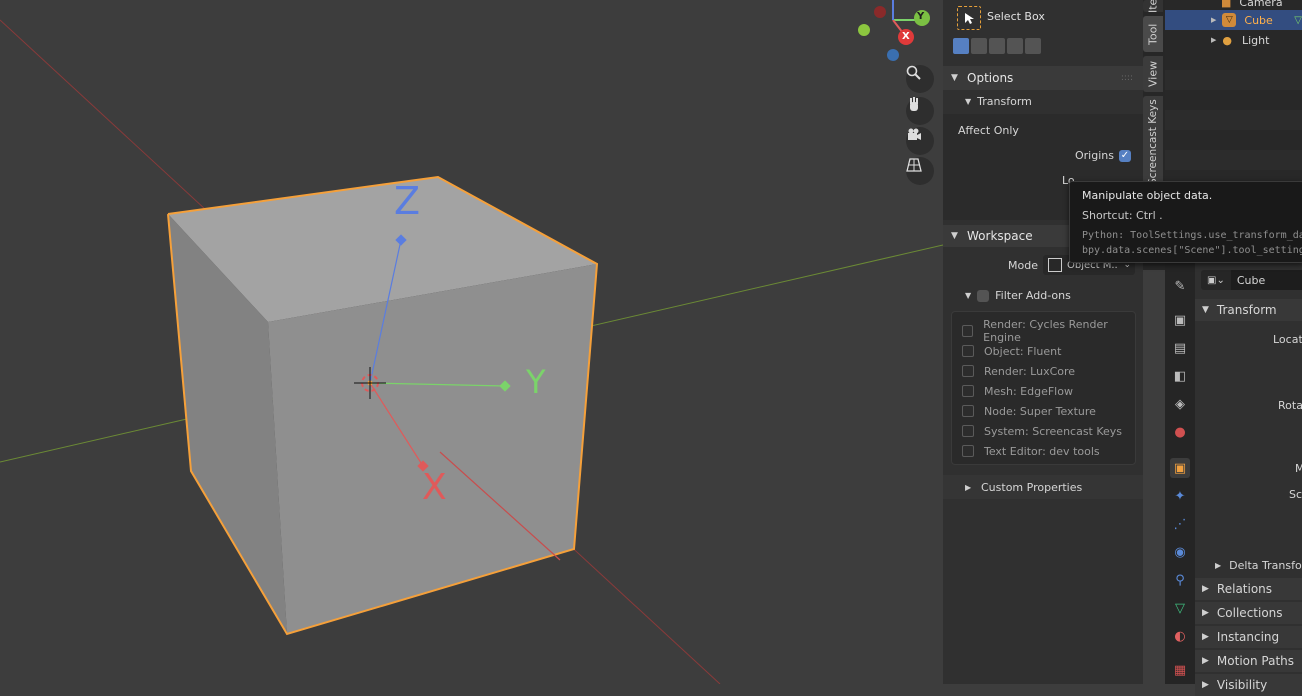 Image resolution: width=1302 pixels, height=696 pixels. Describe the element at coordinates (1153, 34) in the screenshot. I see `tab-tool: Tool` at that location.